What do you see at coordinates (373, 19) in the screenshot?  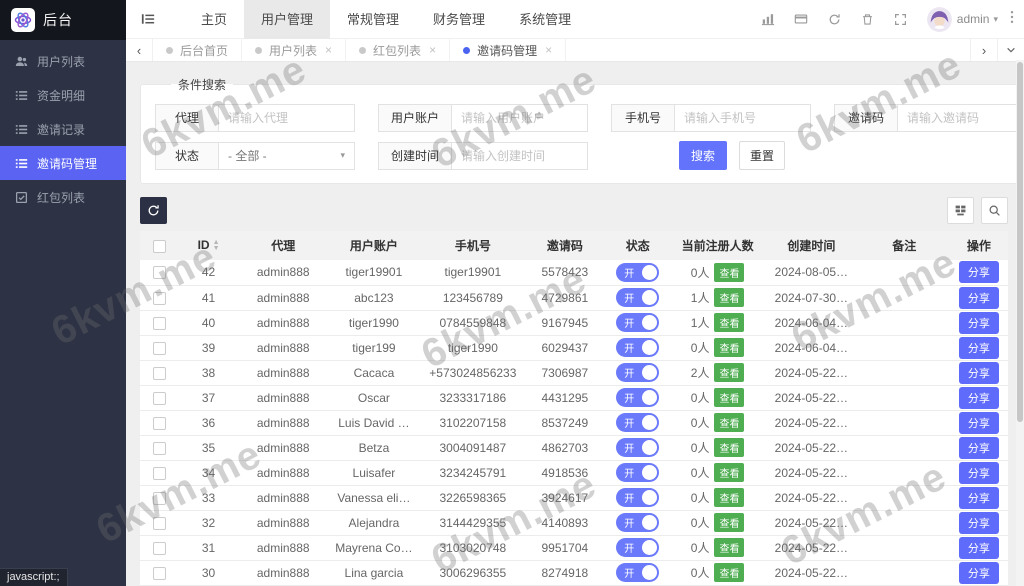 I see `nav-item-2: 常规管理` at bounding box center [373, 19].